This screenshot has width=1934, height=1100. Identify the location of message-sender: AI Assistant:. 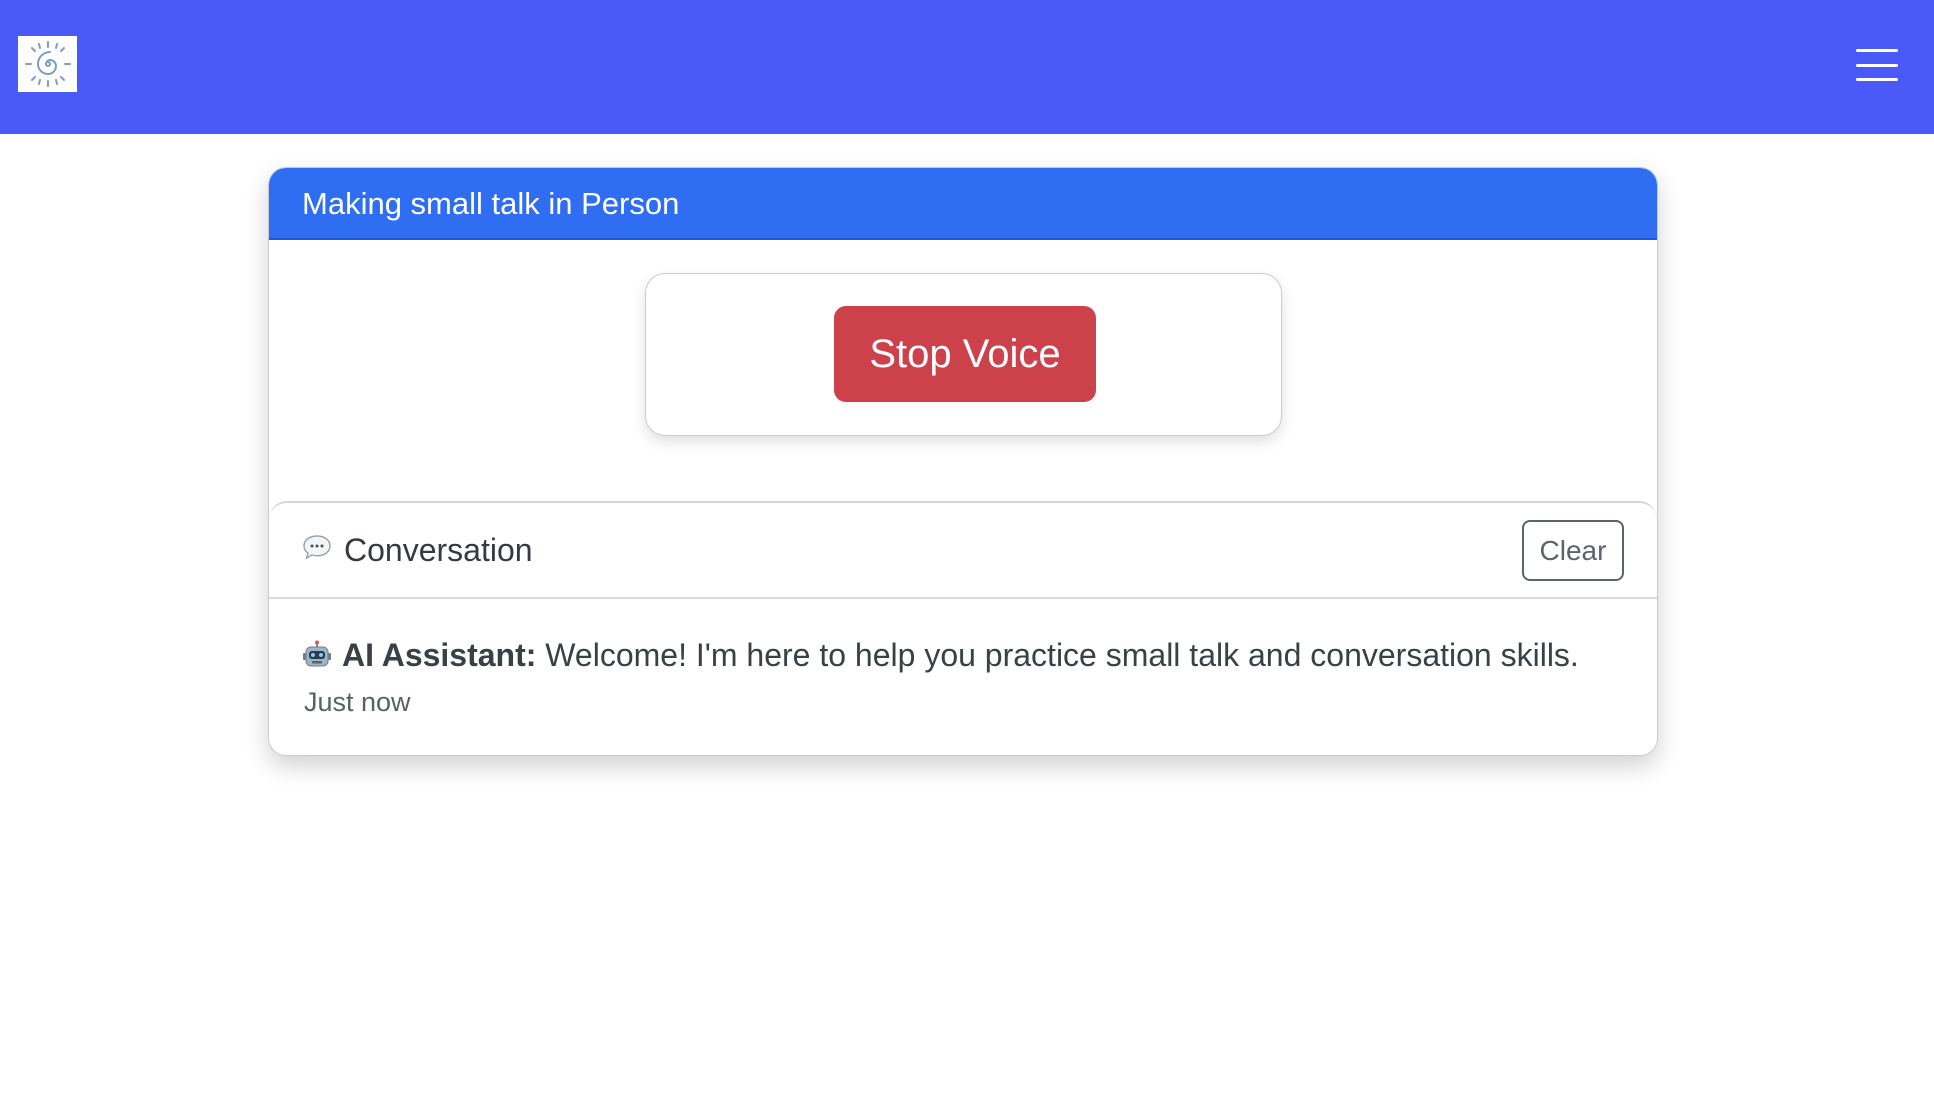
(439, 655).